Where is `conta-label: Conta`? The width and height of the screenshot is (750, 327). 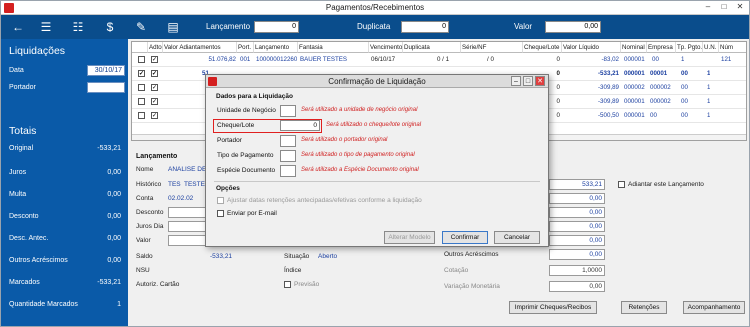
conta-label: Conta is located at coordinates (145, 198).